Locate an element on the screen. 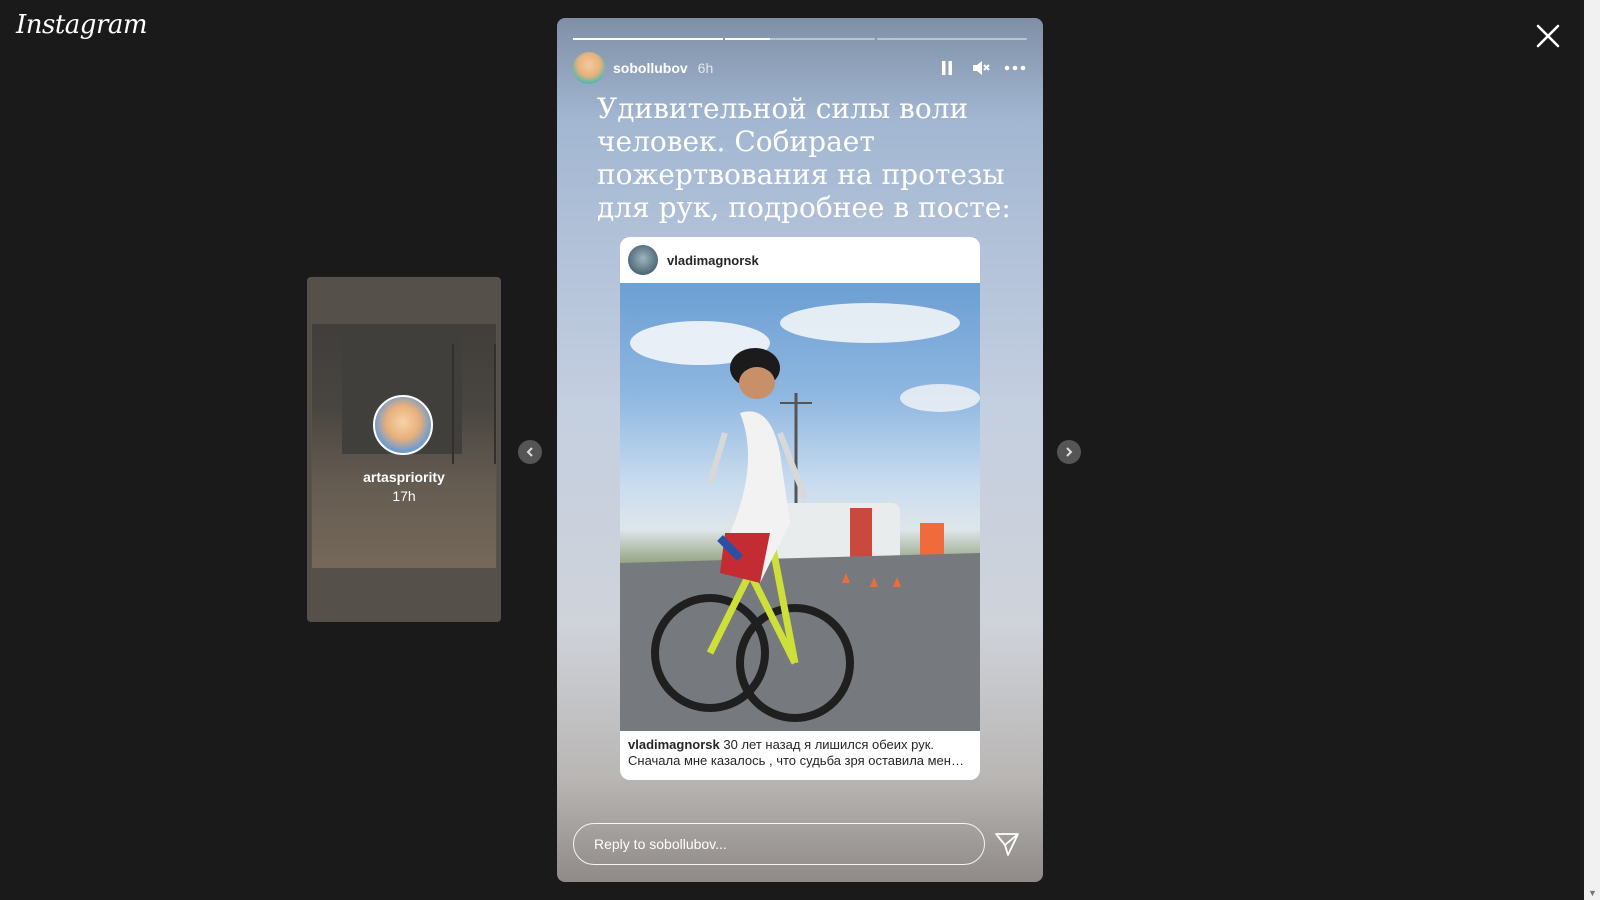  caption-username: vladimagnorsk is located at coordinates (674, 744).